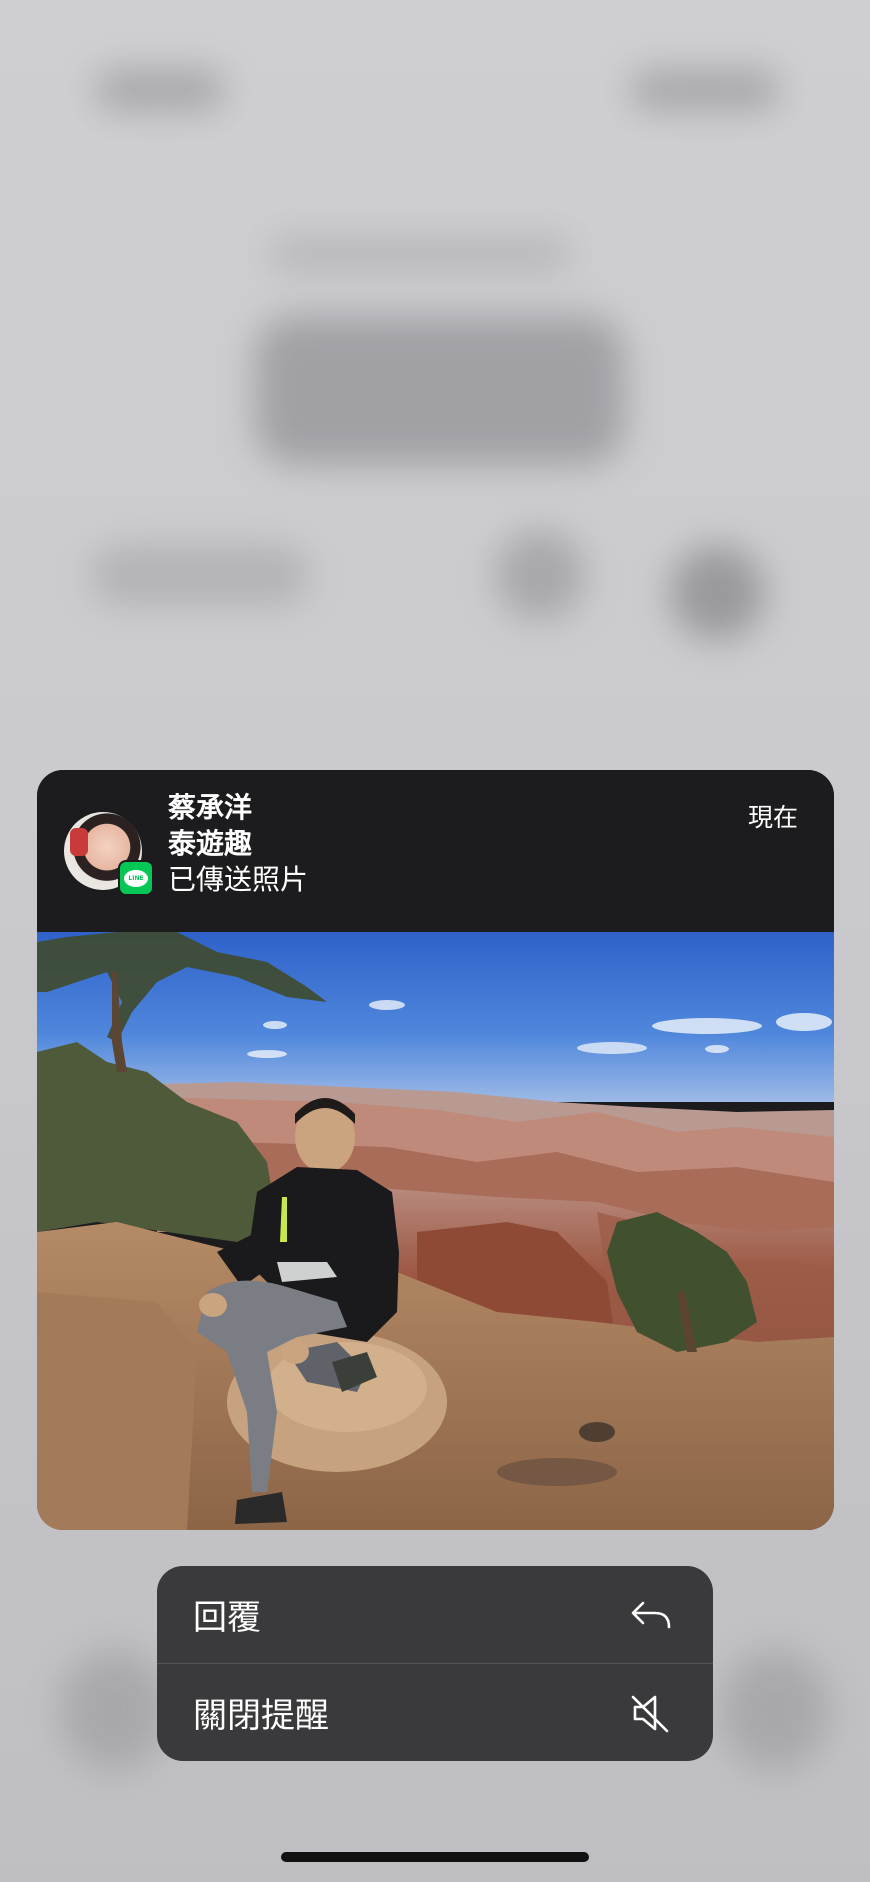 The image size is (870, 1882). What do you see at coordinates (435, 1614) in the screenshot?
I see `reply-action: 回覆` at bounding box center [435, 1614].